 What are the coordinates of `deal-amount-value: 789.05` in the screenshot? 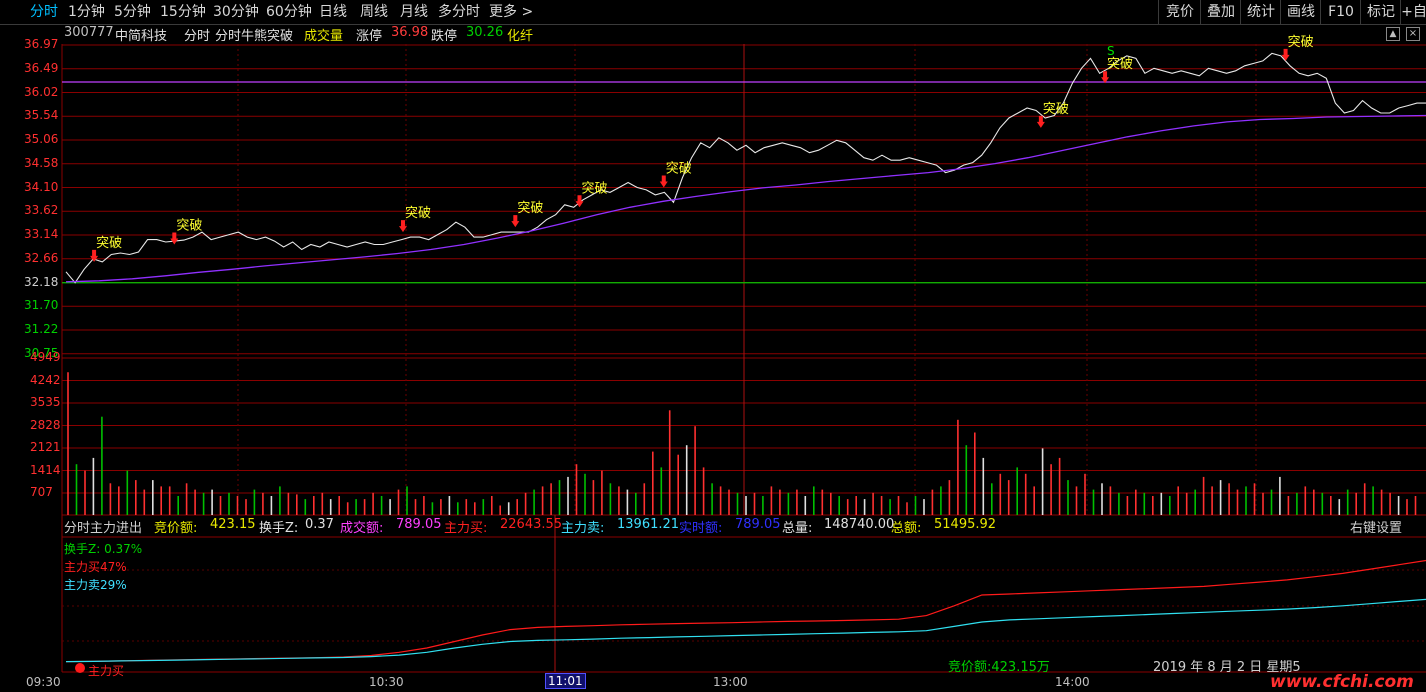 It's located at (419, 524).